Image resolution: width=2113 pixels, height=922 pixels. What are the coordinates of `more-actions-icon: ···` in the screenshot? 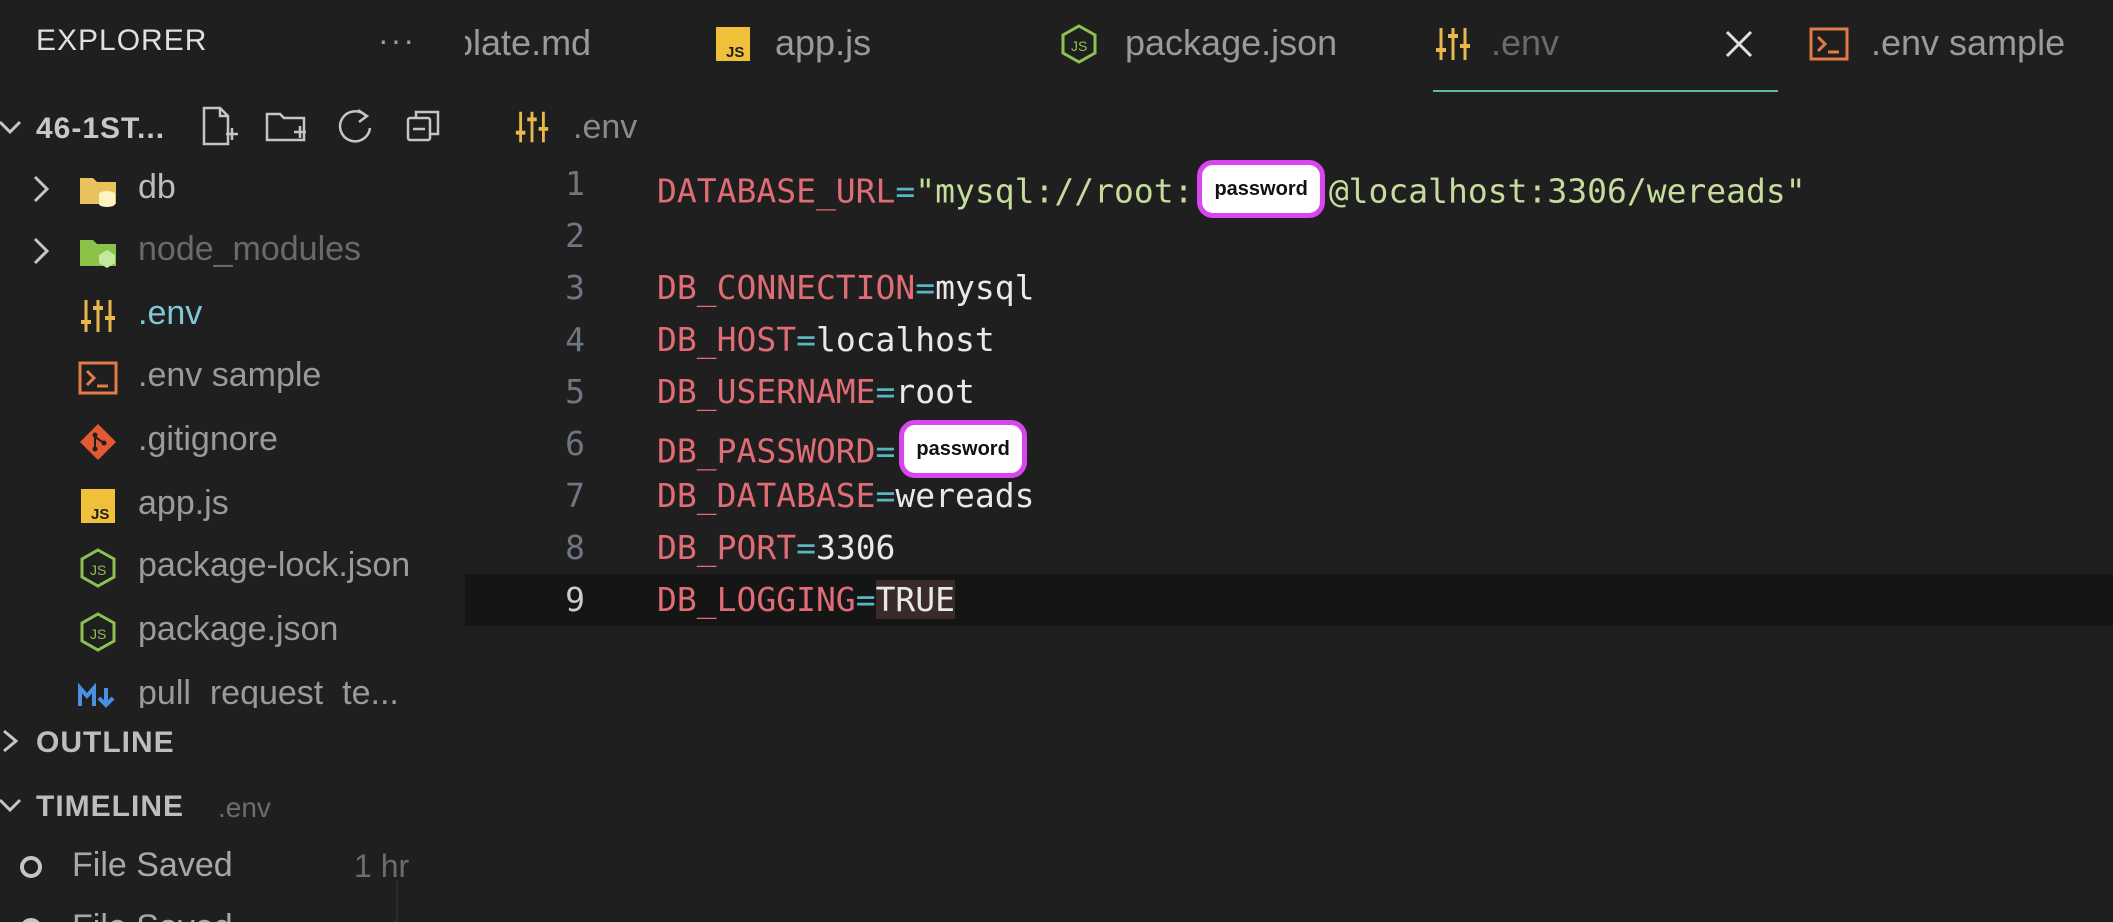 It's located at (397, 40).